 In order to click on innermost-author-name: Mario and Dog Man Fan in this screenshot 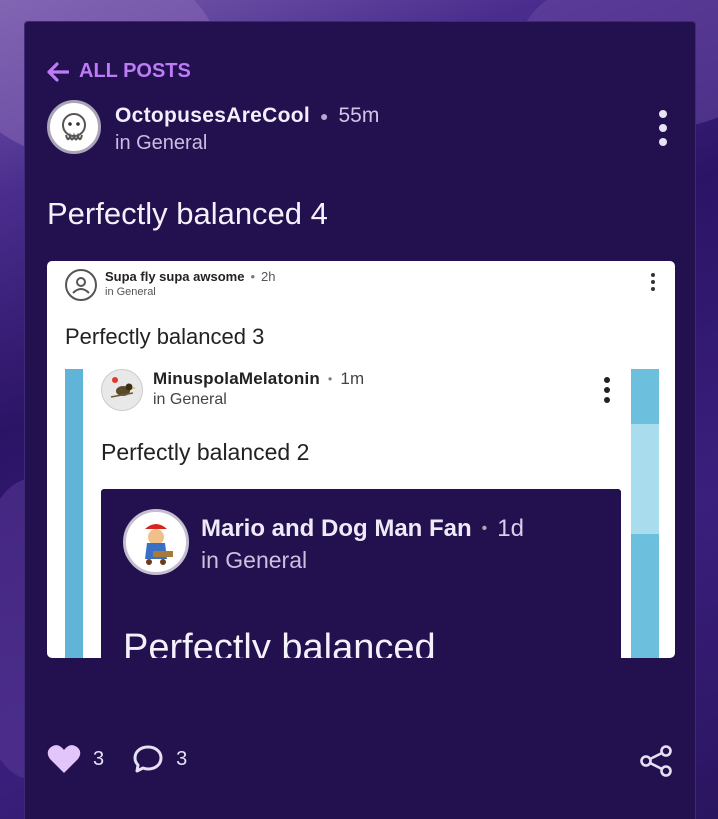, I will do `click(336, 528)`.